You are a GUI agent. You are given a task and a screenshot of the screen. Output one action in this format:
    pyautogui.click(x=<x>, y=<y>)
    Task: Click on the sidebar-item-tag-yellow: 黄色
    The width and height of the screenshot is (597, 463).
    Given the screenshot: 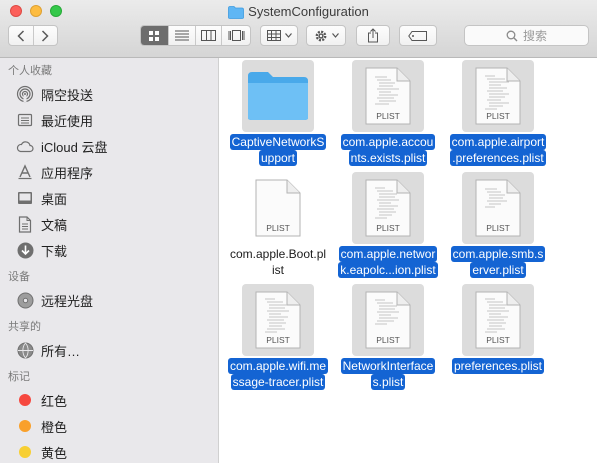 What is the action you would take?
    pyautogui.click(x=109, y=451)
    